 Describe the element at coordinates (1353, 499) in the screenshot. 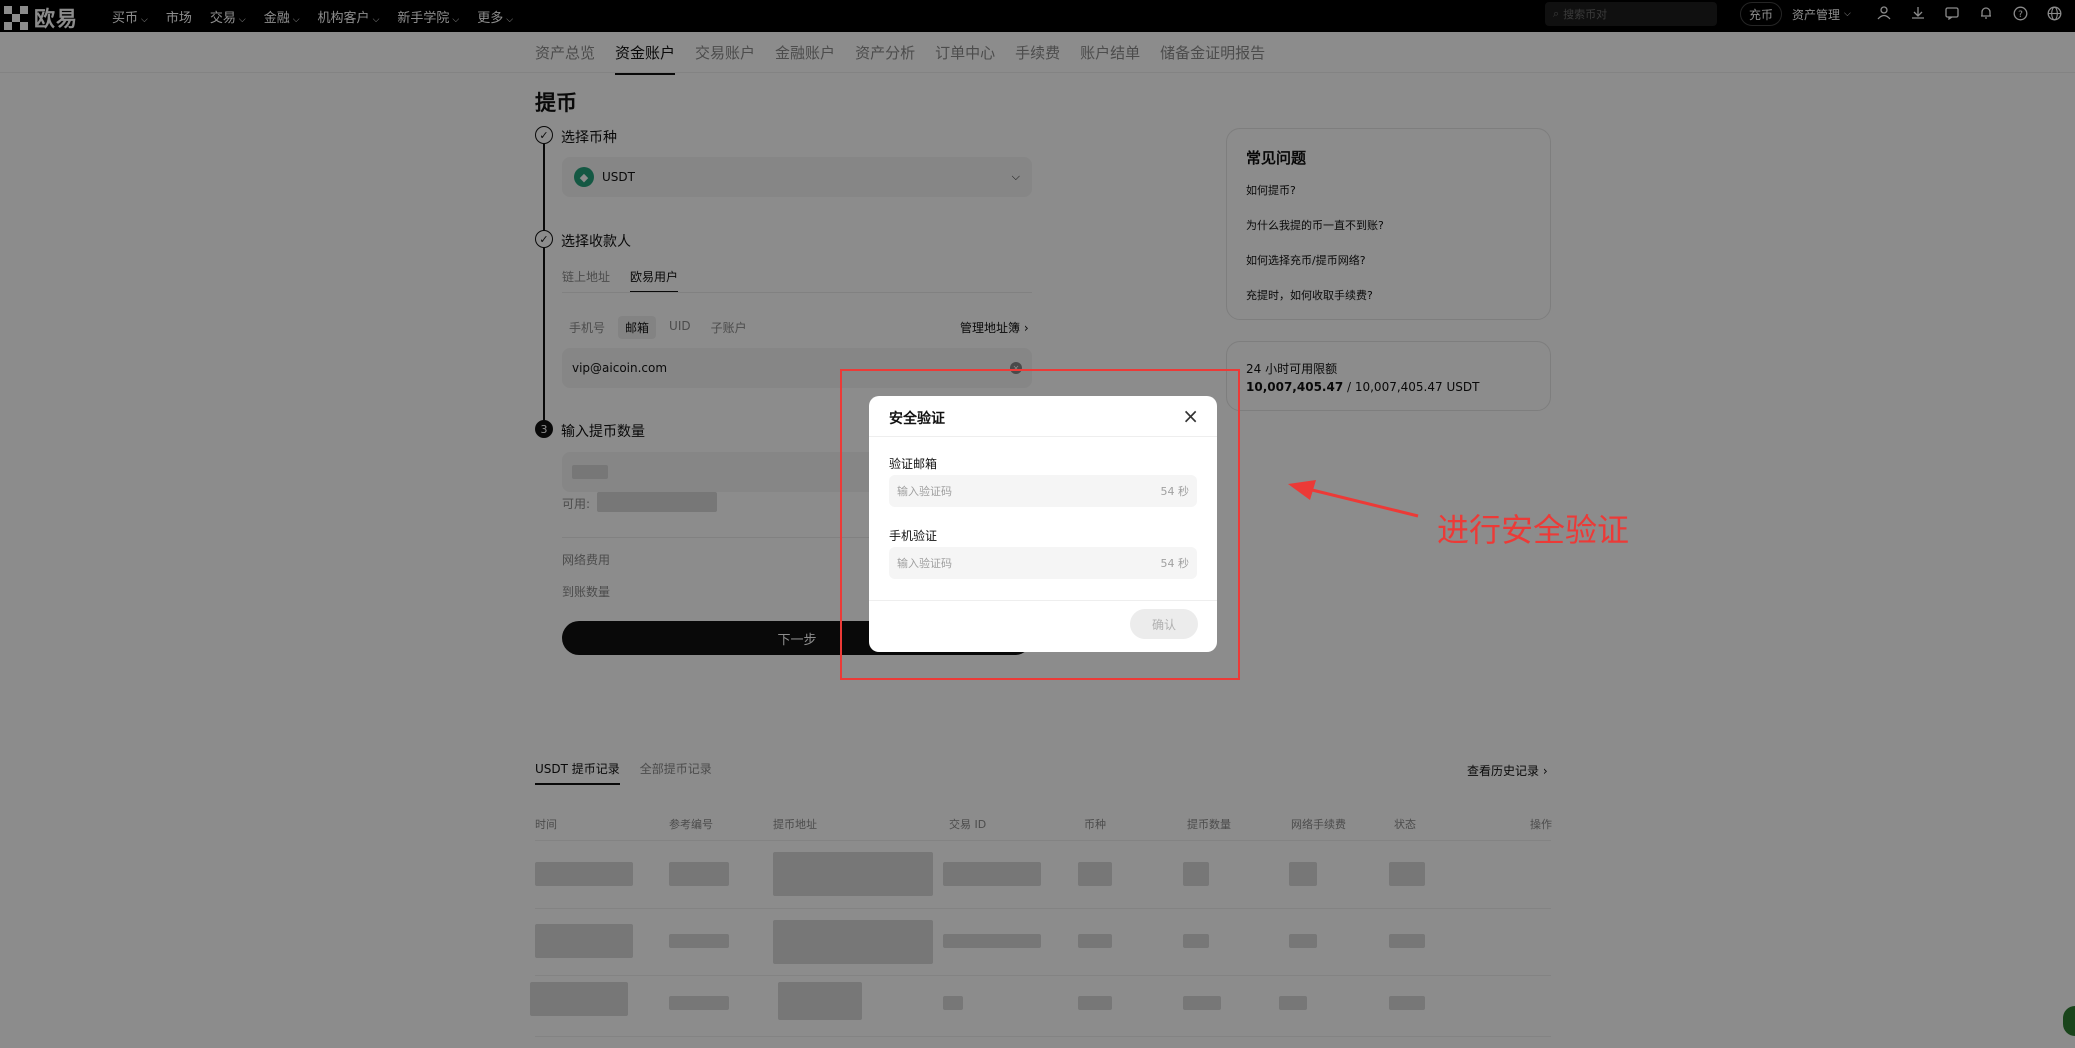

I see `annotation-arrow-icon` at that location.